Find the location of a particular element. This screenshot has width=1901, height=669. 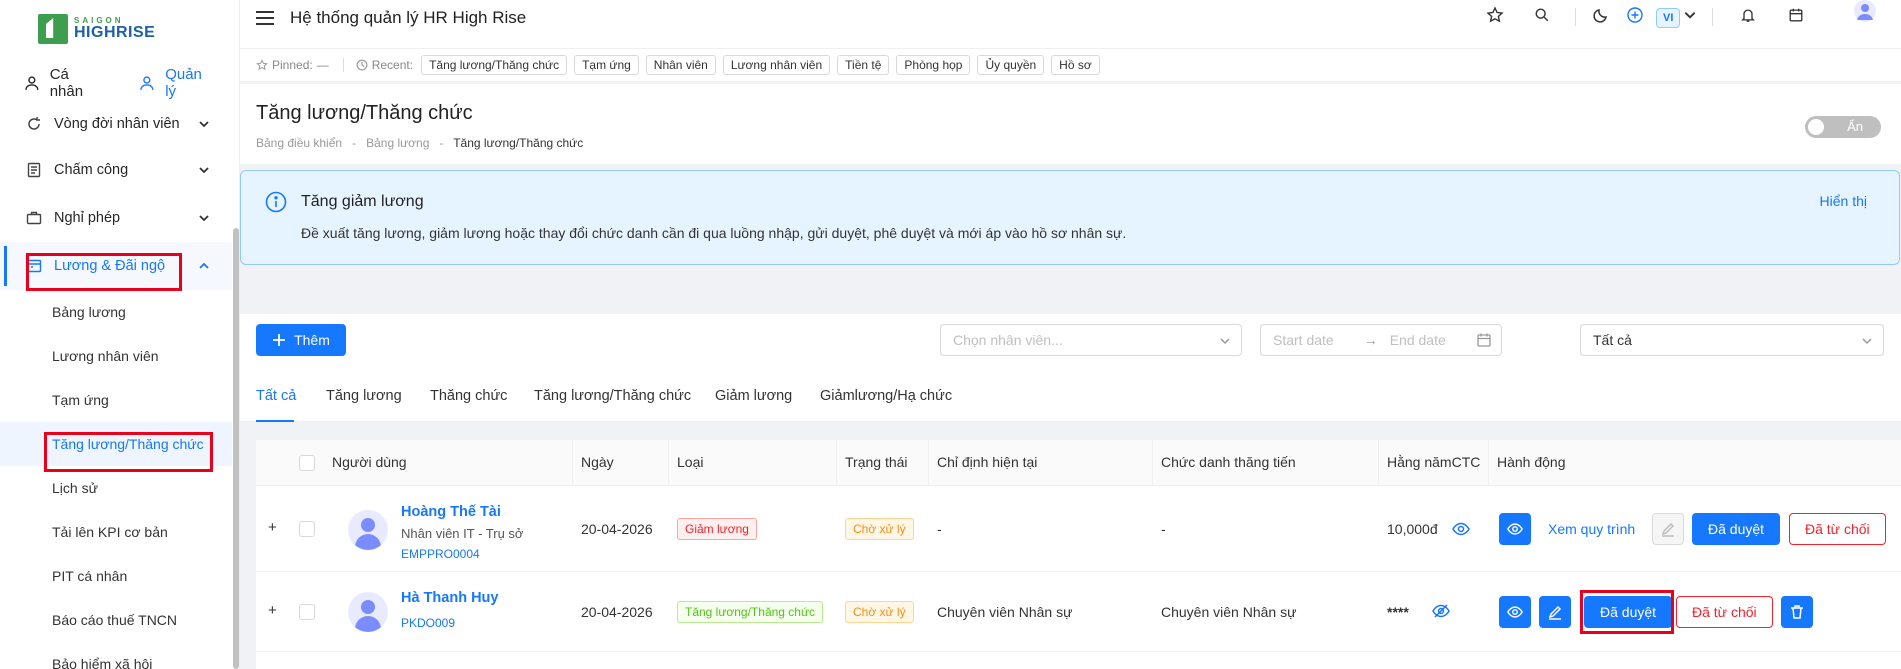

alert-show-link: Hiển thị is located at coordinates (1843, 201).